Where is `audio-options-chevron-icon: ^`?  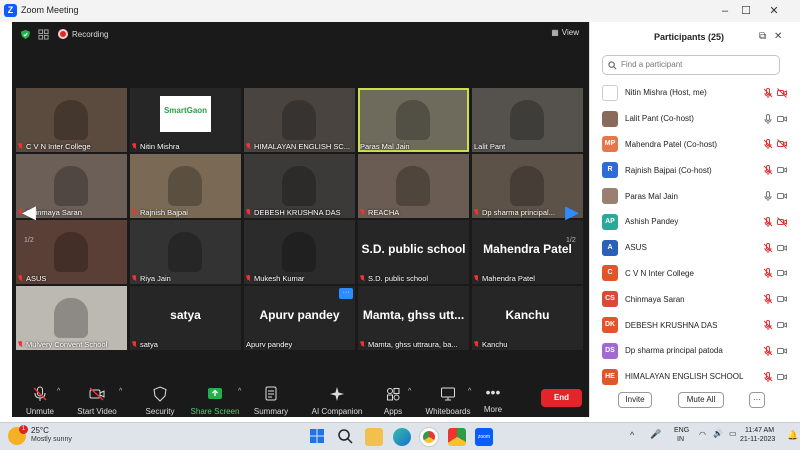
audio-options-chevron-icon: ^ is located at coordinates (58, 391).